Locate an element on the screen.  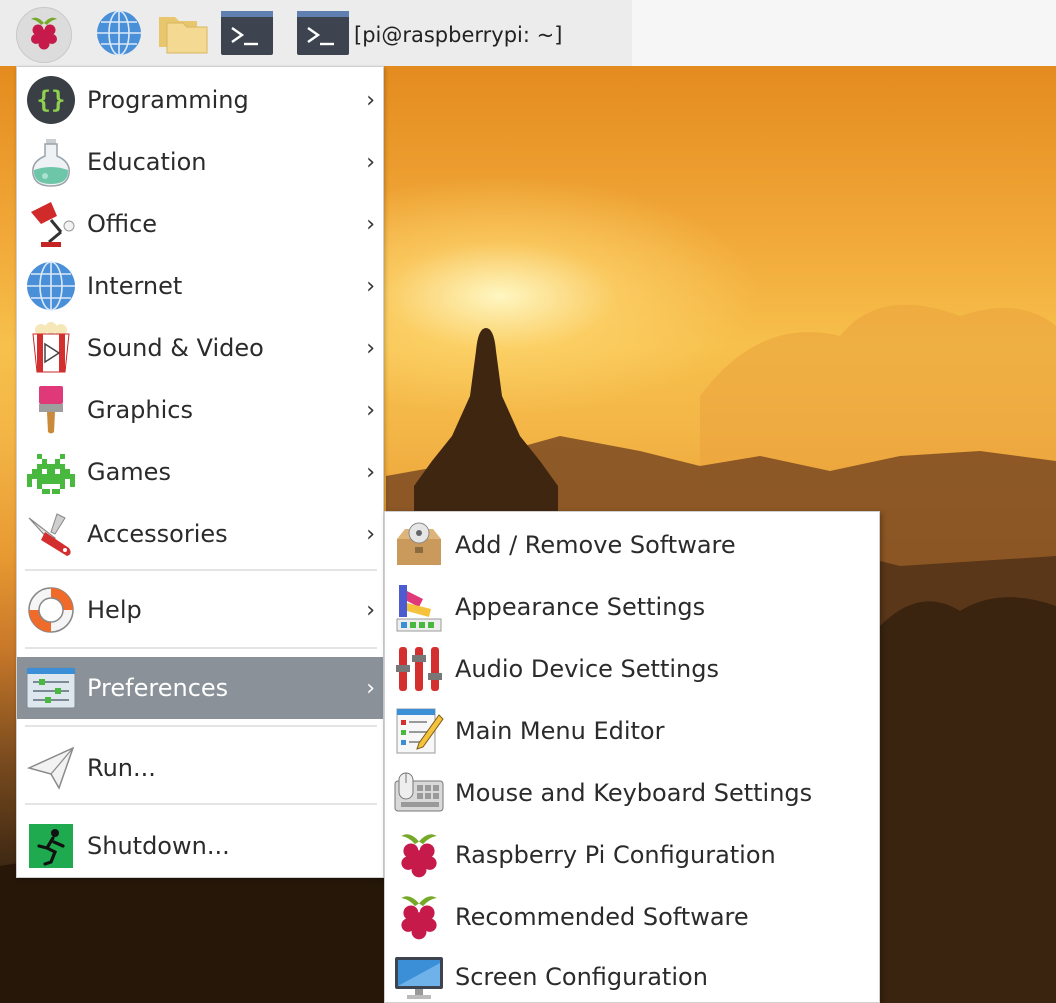
menu-item-sound-video: Sound & Video › is located at coordinates (200, 348).